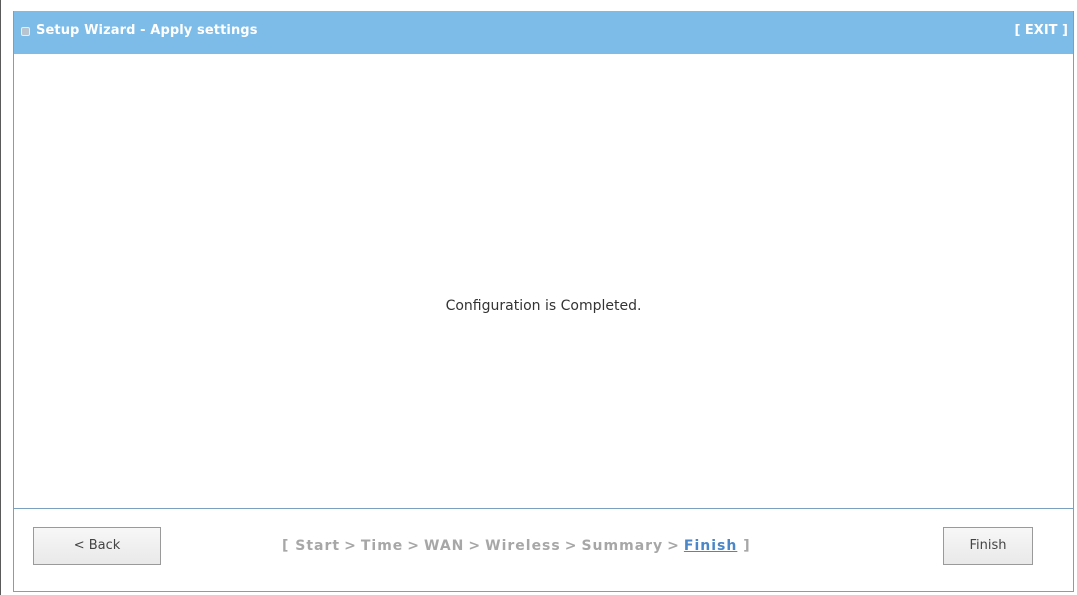  I want to click on steps-open-bracket: [, so click(286, 546).